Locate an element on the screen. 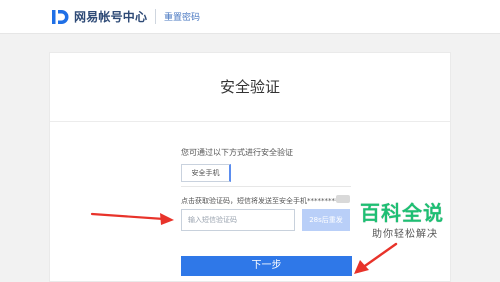 This screenshot has width=500, height=282. masked-phone-suffix is located at coordinates (343, 199).